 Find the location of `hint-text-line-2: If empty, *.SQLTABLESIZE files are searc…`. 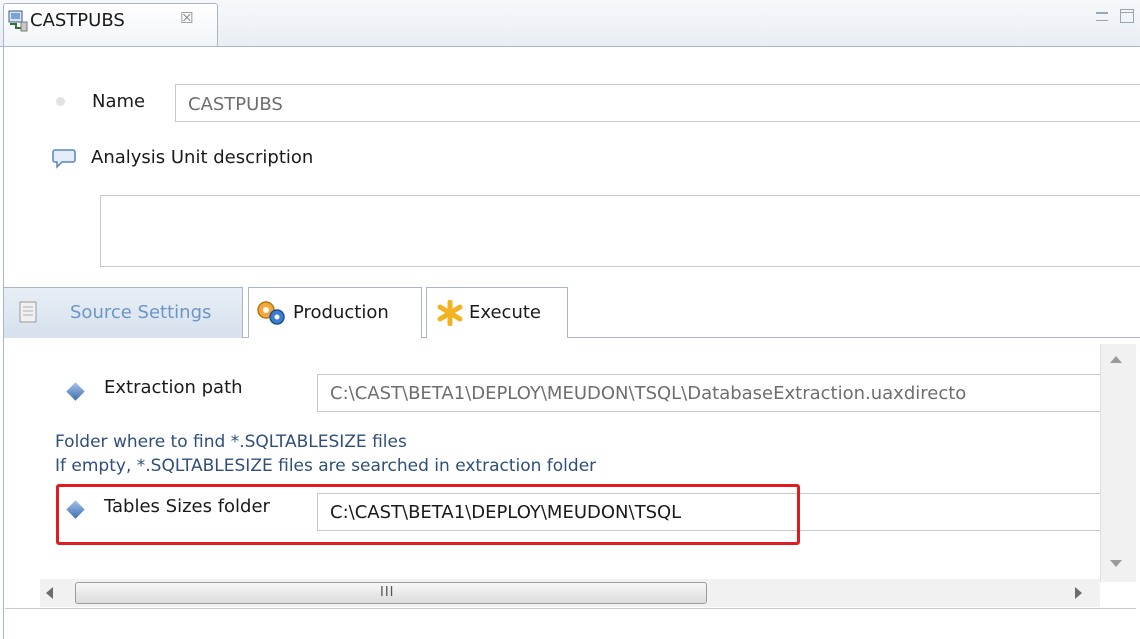

hint-text-line-2: If empty, *.SQLTABLESIZE files are searc… is located at coordinates (326, 466).